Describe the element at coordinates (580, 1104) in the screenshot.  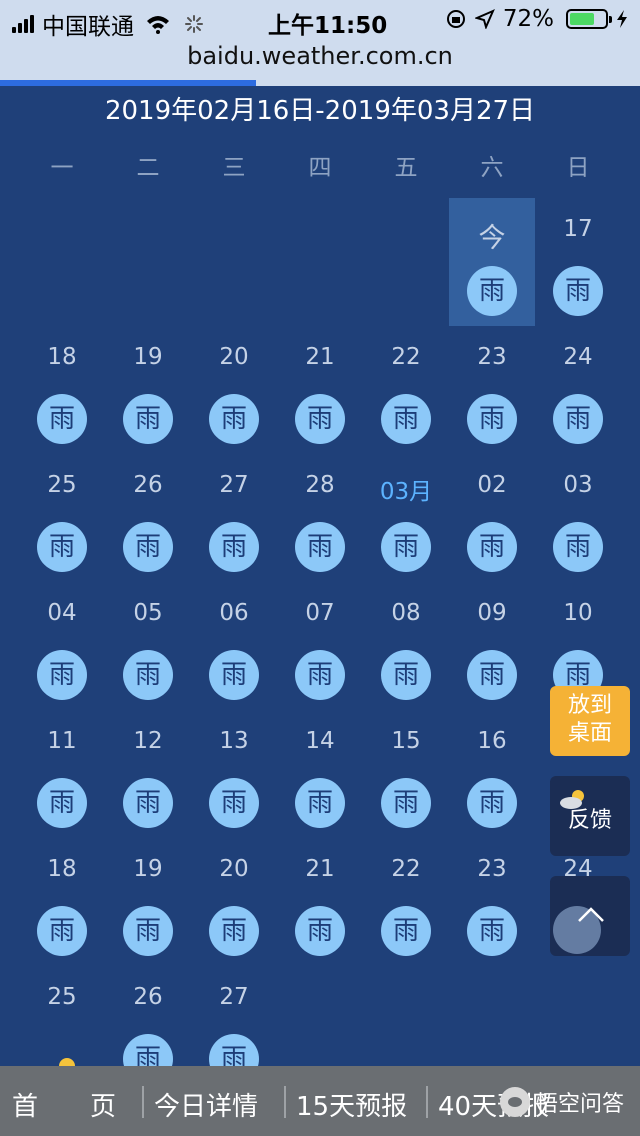
I see `watermark-text: 悟空问答` at that location.